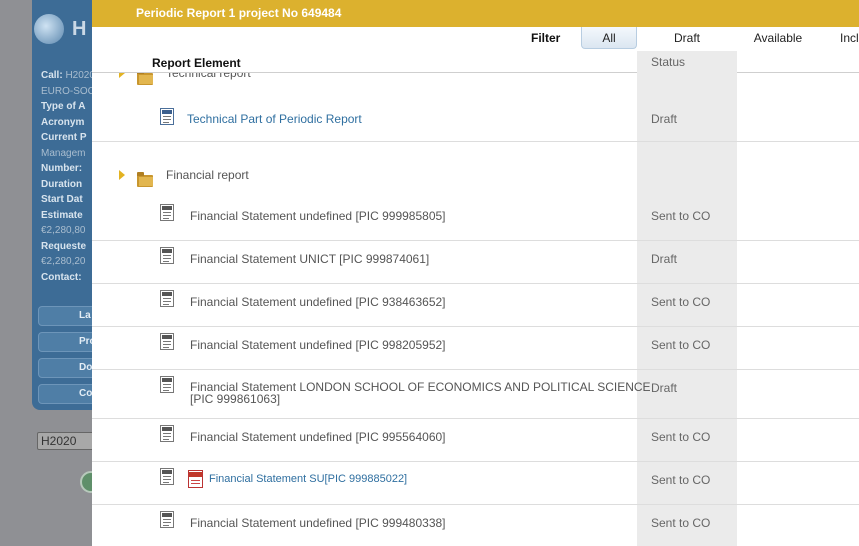 Image resolution: width=859 pixels, height=546 pixels. What do you see at coordinates (196, 63) in the screenshot?
I see `column-header-report-element: Report Element` at bounding box center [196, 63].